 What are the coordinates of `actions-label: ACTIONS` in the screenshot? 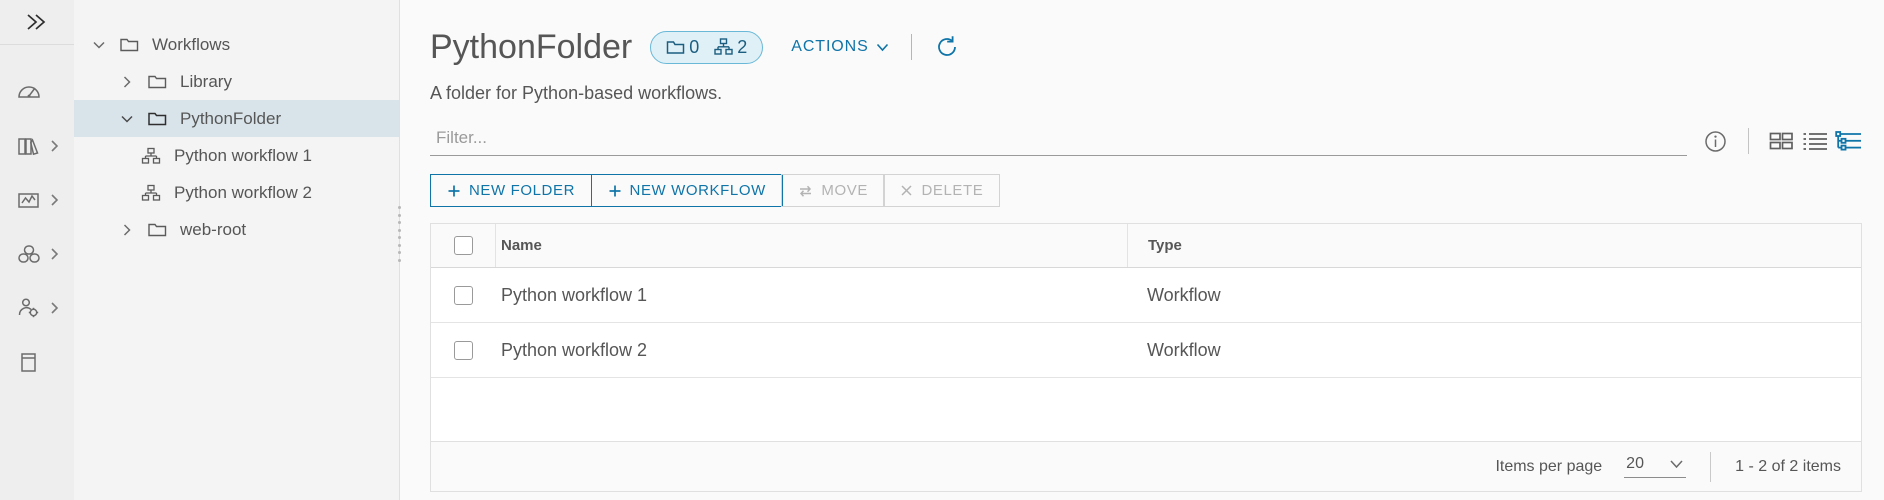 It's located at (830, 46).